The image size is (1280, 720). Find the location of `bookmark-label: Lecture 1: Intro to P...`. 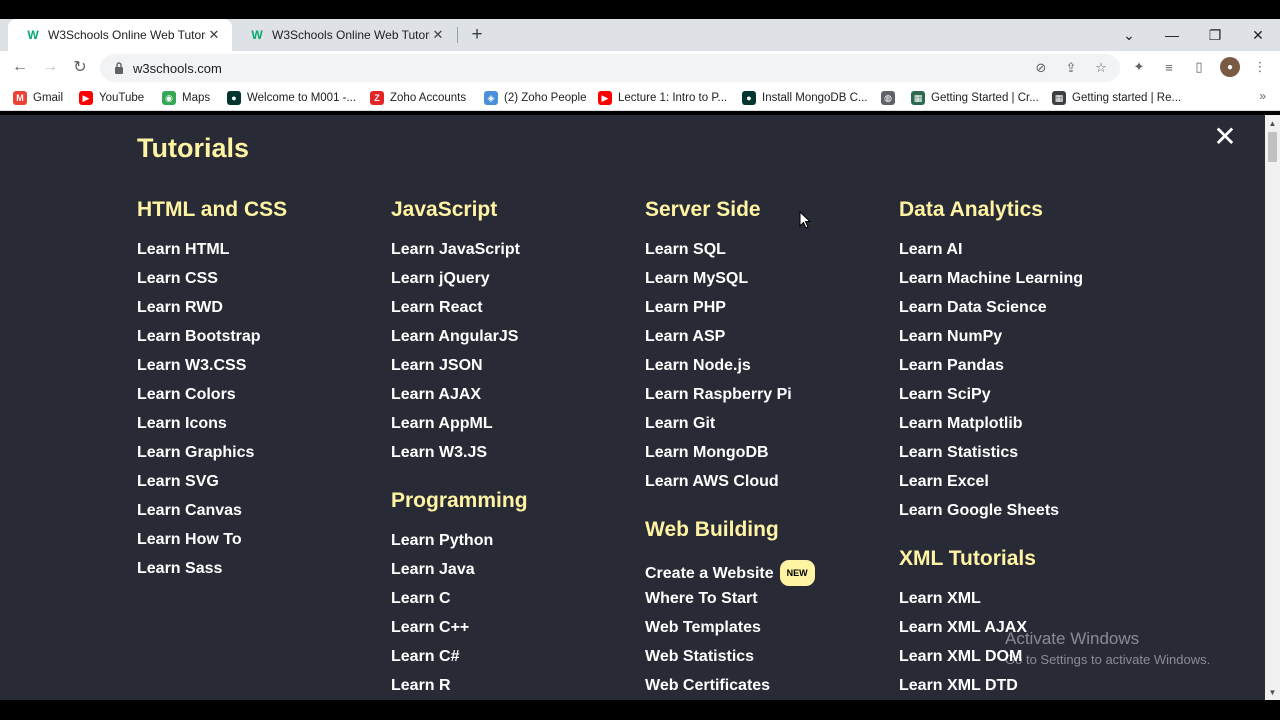

bookmark-label: Lecture 1: Intro to P... is located at coordinates (673, 98).